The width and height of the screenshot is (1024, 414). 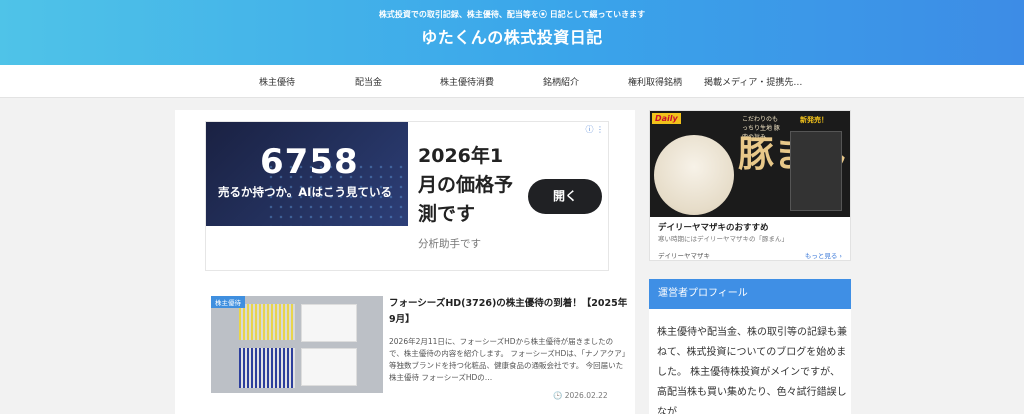 I want to click on ad-image: 6758 売るか持つか。AIはこう見ている, so click(x=307, y=174).